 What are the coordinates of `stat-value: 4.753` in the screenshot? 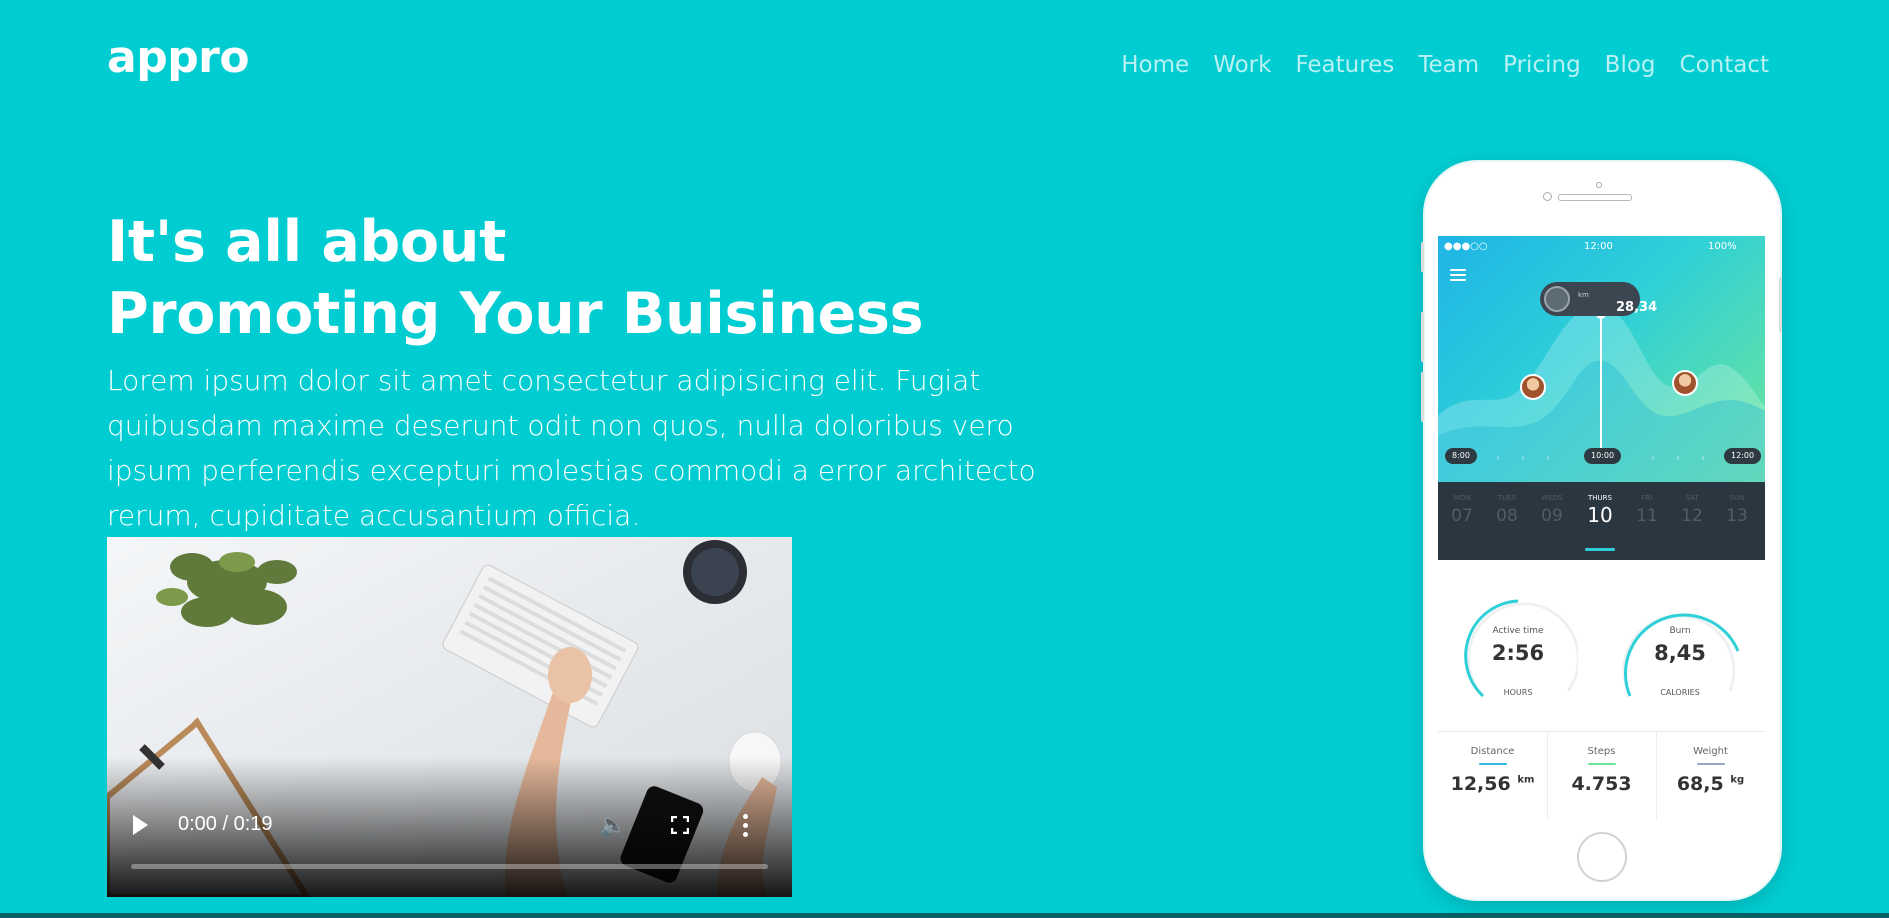 It's located at (1601, 784).